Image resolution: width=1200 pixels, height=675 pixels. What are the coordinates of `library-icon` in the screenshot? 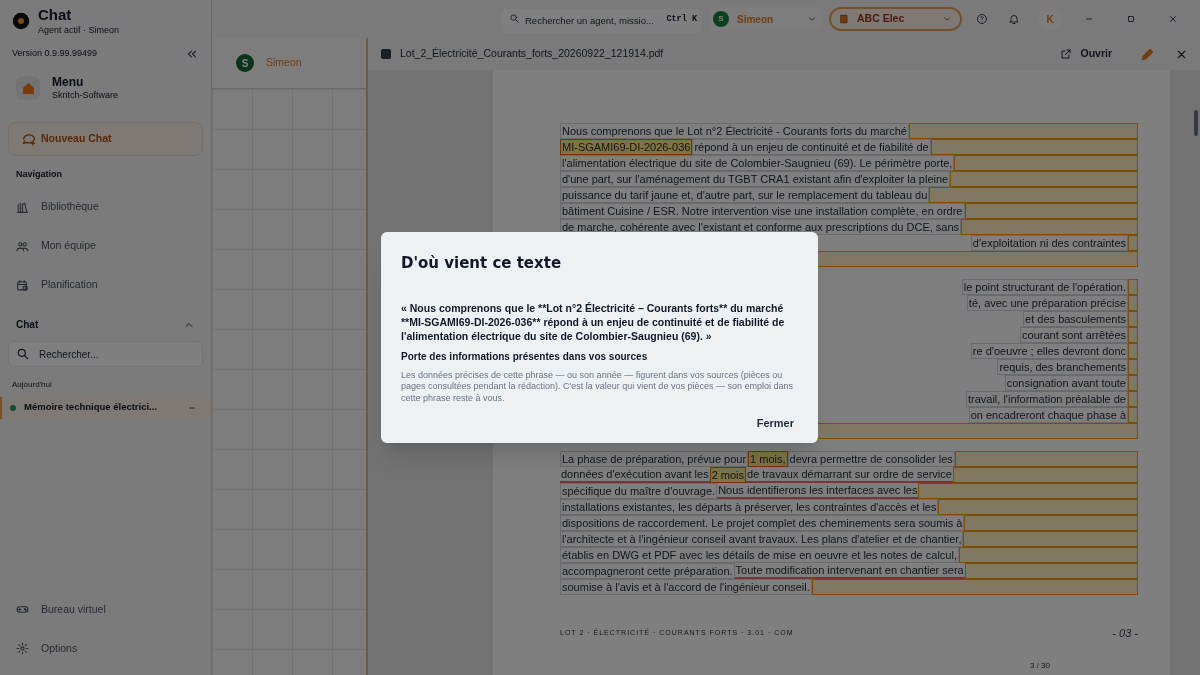 It's located at (22, 207).